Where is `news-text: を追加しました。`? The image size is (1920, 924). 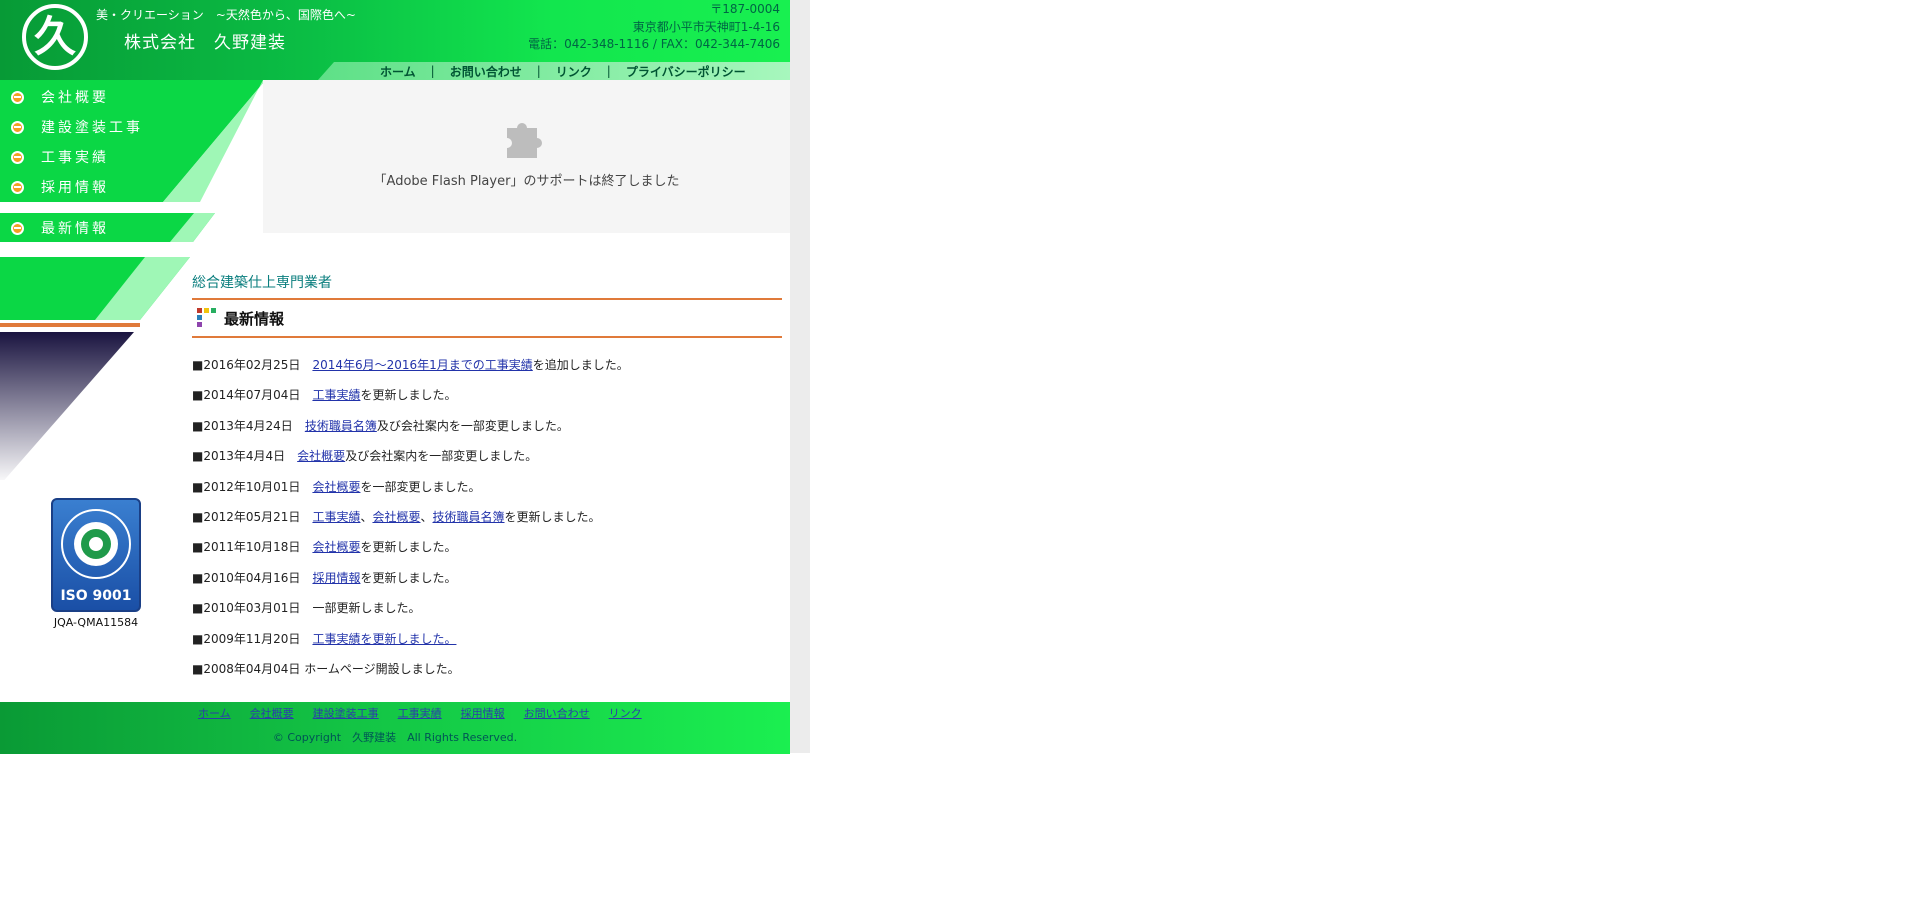
news-text: を追加しました。 is located at coordinates (580, 365).